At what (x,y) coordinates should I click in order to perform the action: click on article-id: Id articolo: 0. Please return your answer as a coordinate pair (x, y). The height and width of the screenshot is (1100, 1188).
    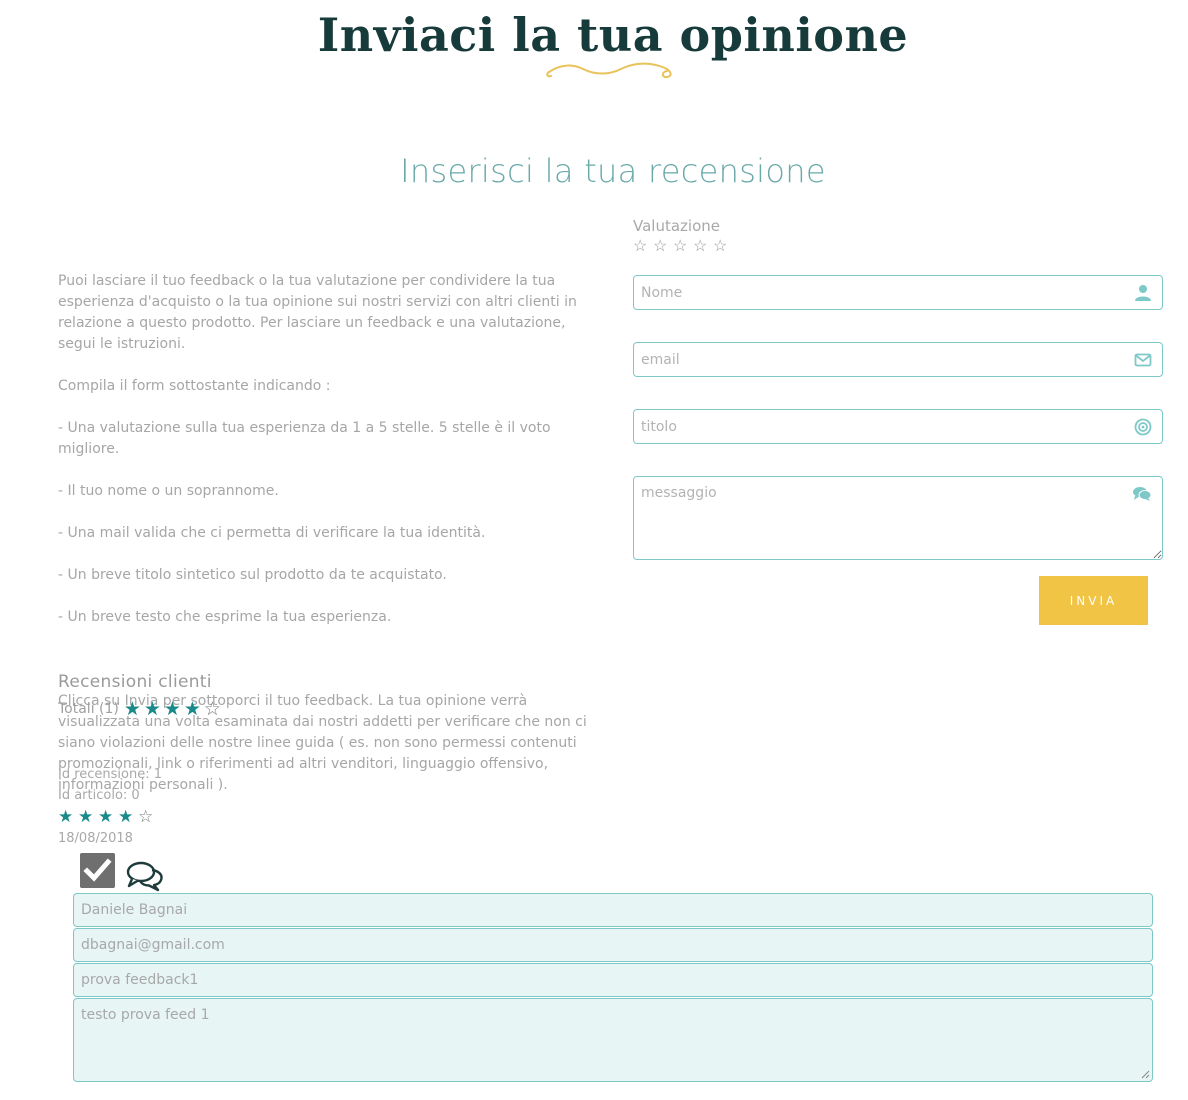
    Looking at the image, I should click on (99, 795).